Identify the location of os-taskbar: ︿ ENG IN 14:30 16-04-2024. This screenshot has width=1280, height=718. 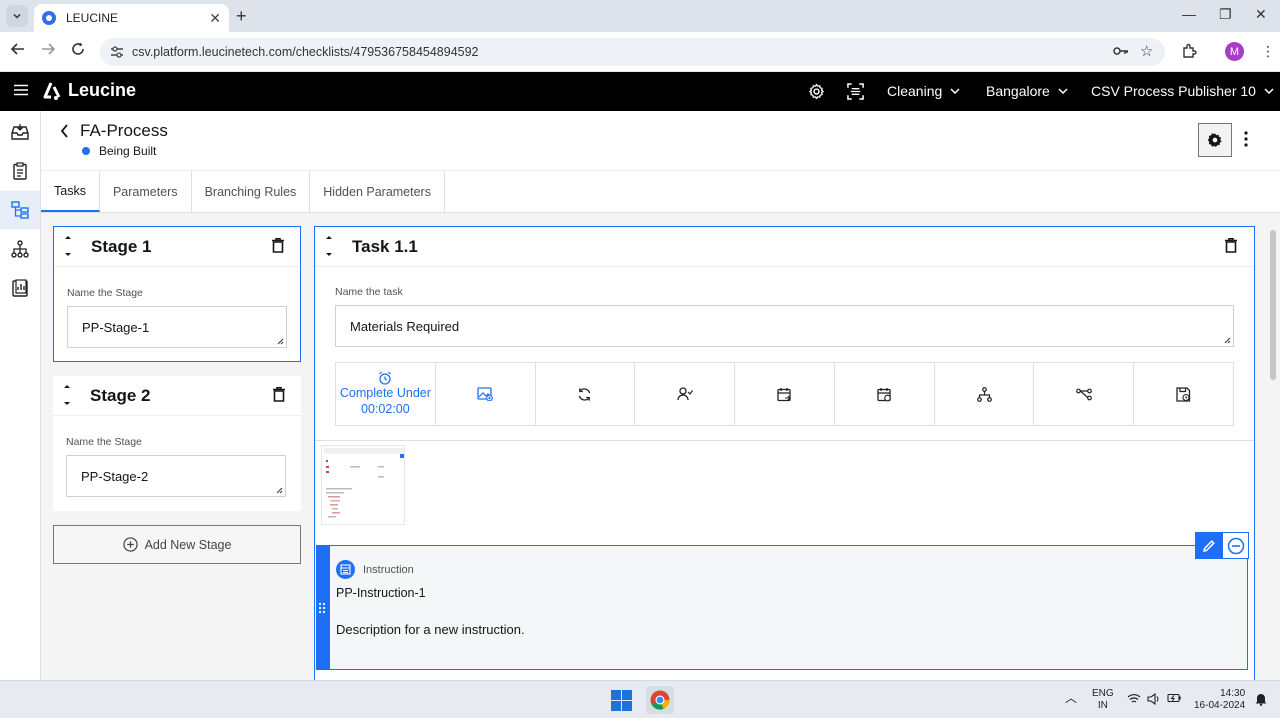
(640, 699).